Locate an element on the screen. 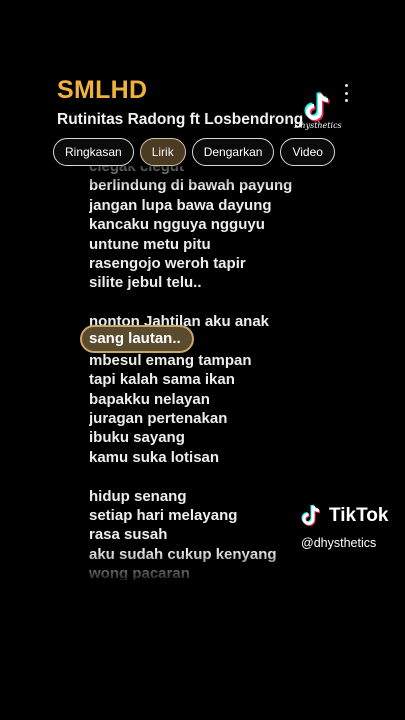 This screenshot has height=720, width=405. creator-handle: @dhysthetics is located at coordinates (339, 543).